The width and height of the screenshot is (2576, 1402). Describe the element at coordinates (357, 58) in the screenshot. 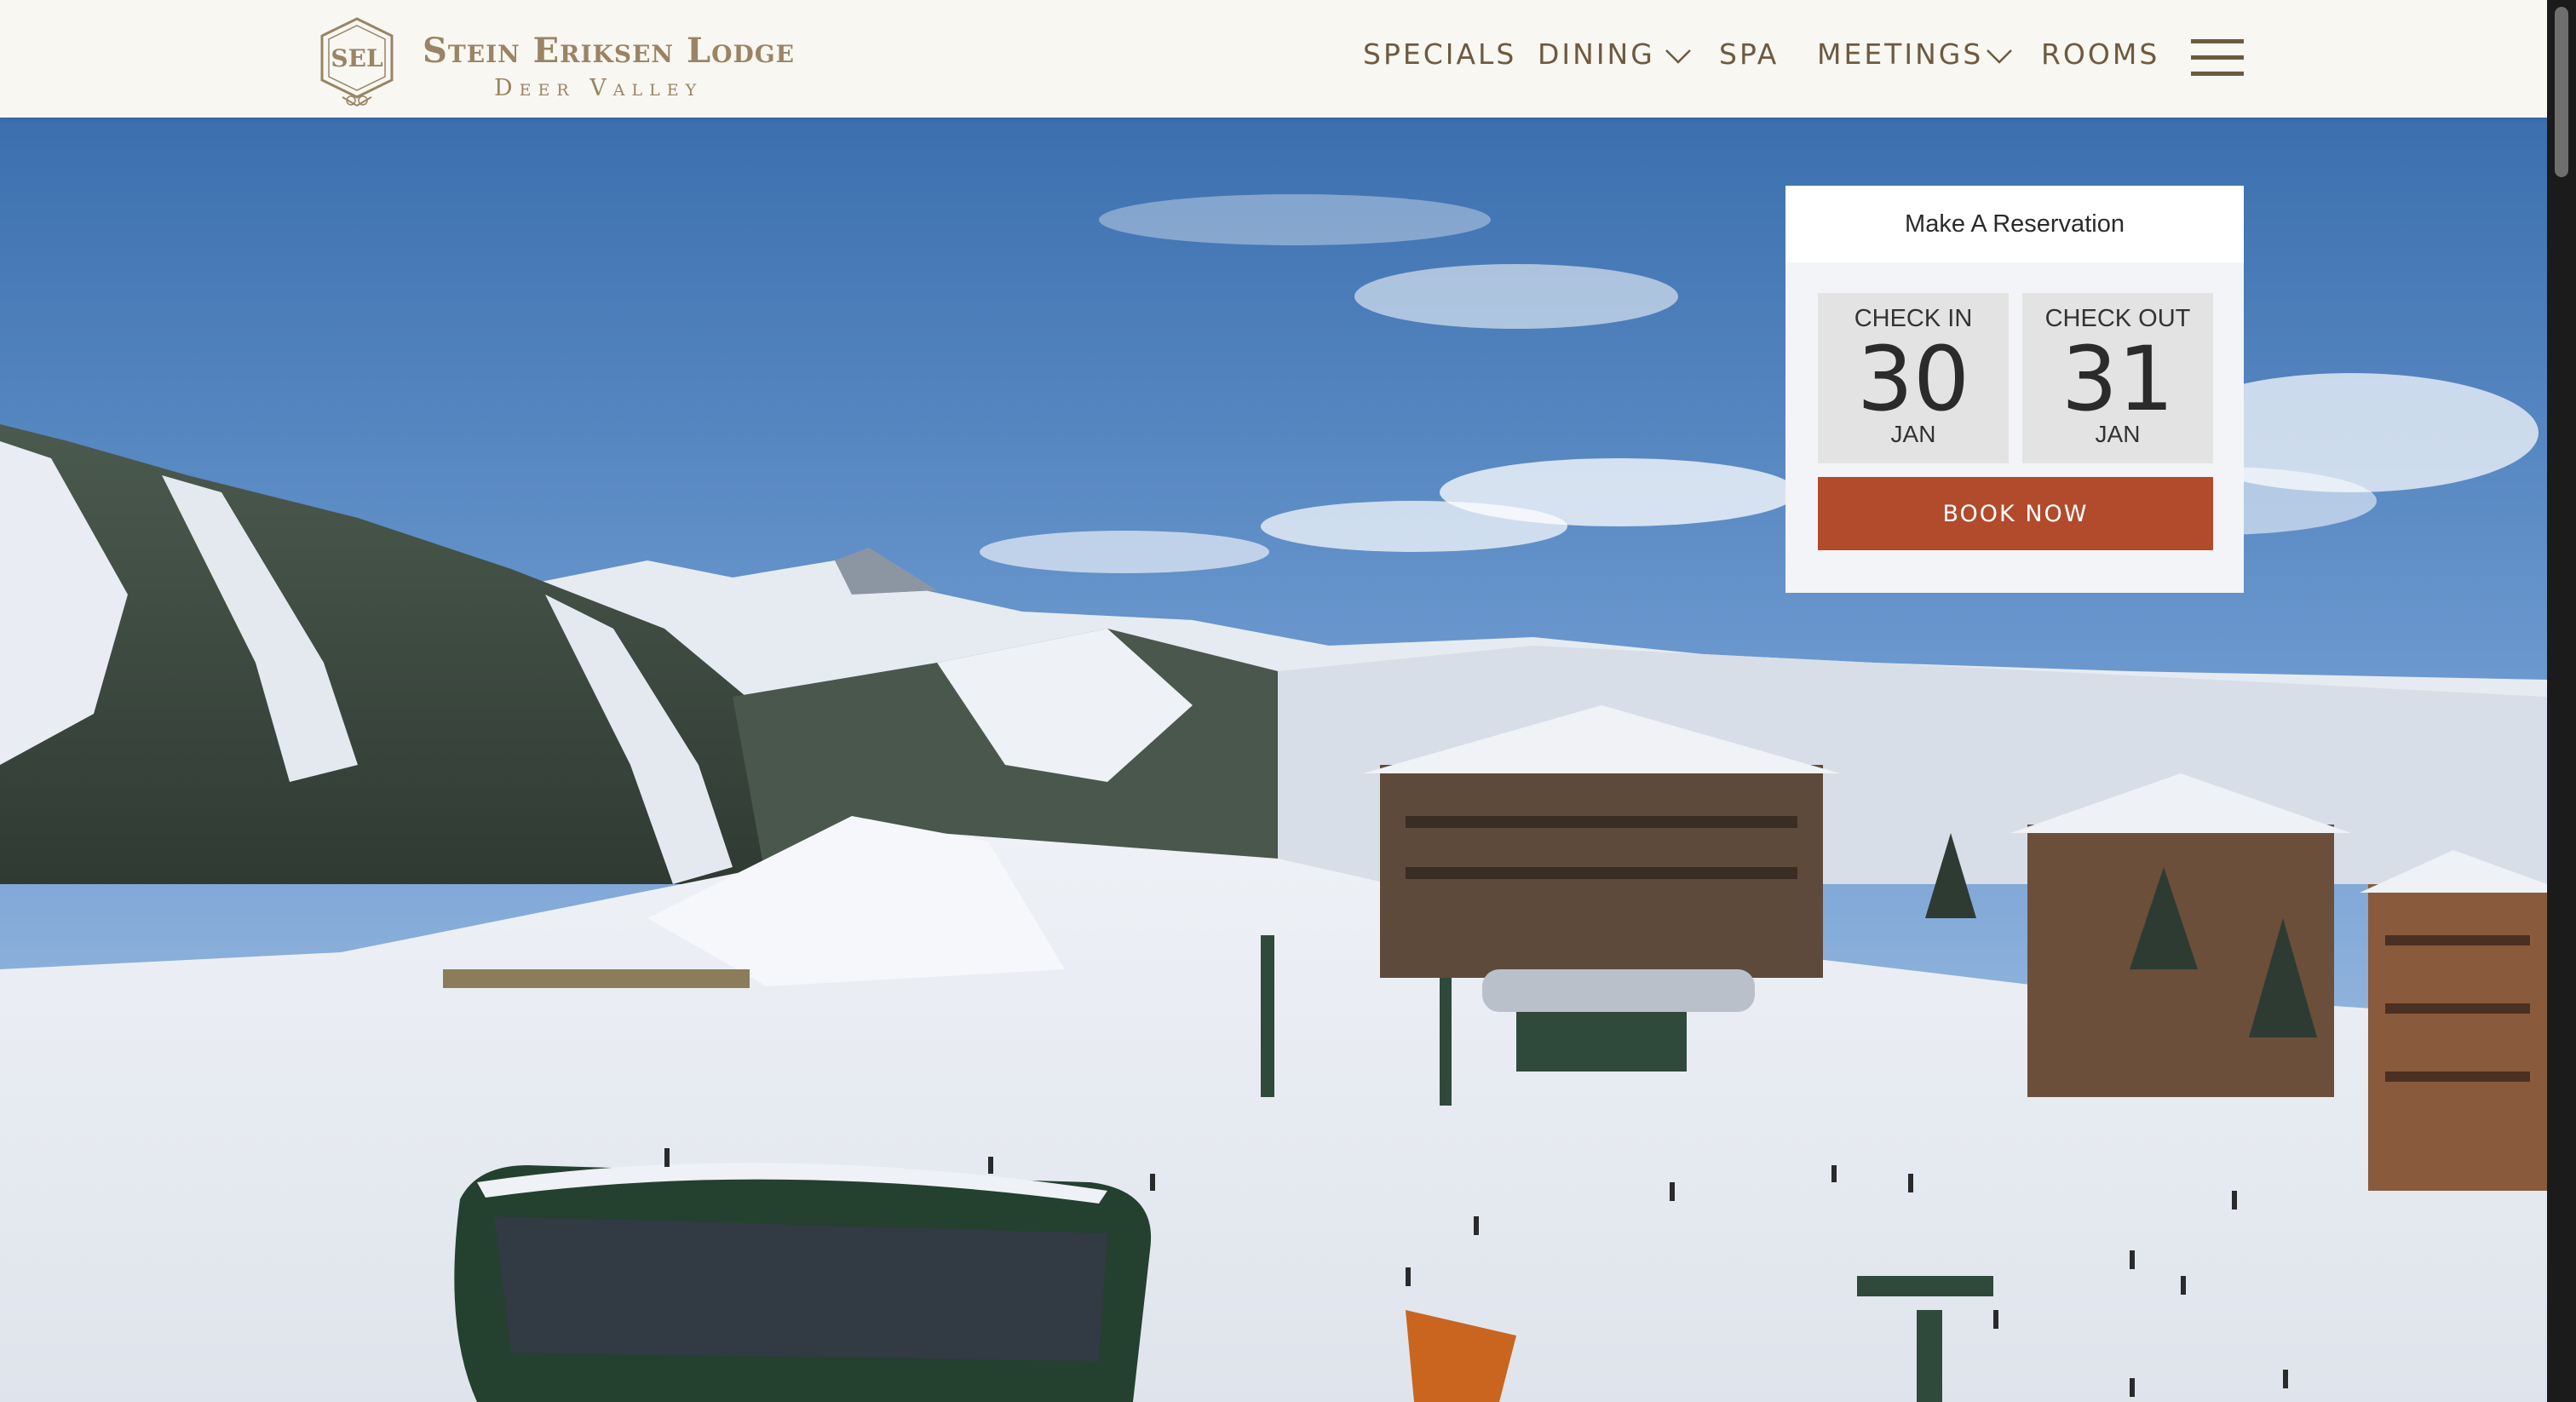

I see `svg-text: SEL` at that location.